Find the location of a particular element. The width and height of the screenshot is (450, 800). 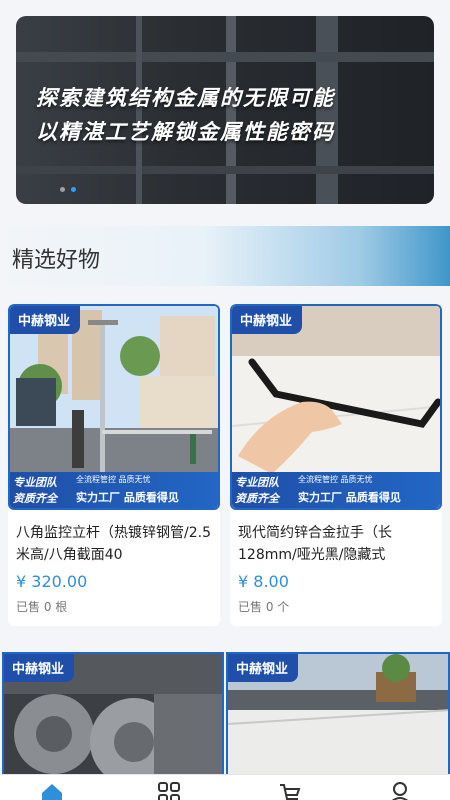

product-sold-count: 已售 0 个 is located at coordinates (264, 607).